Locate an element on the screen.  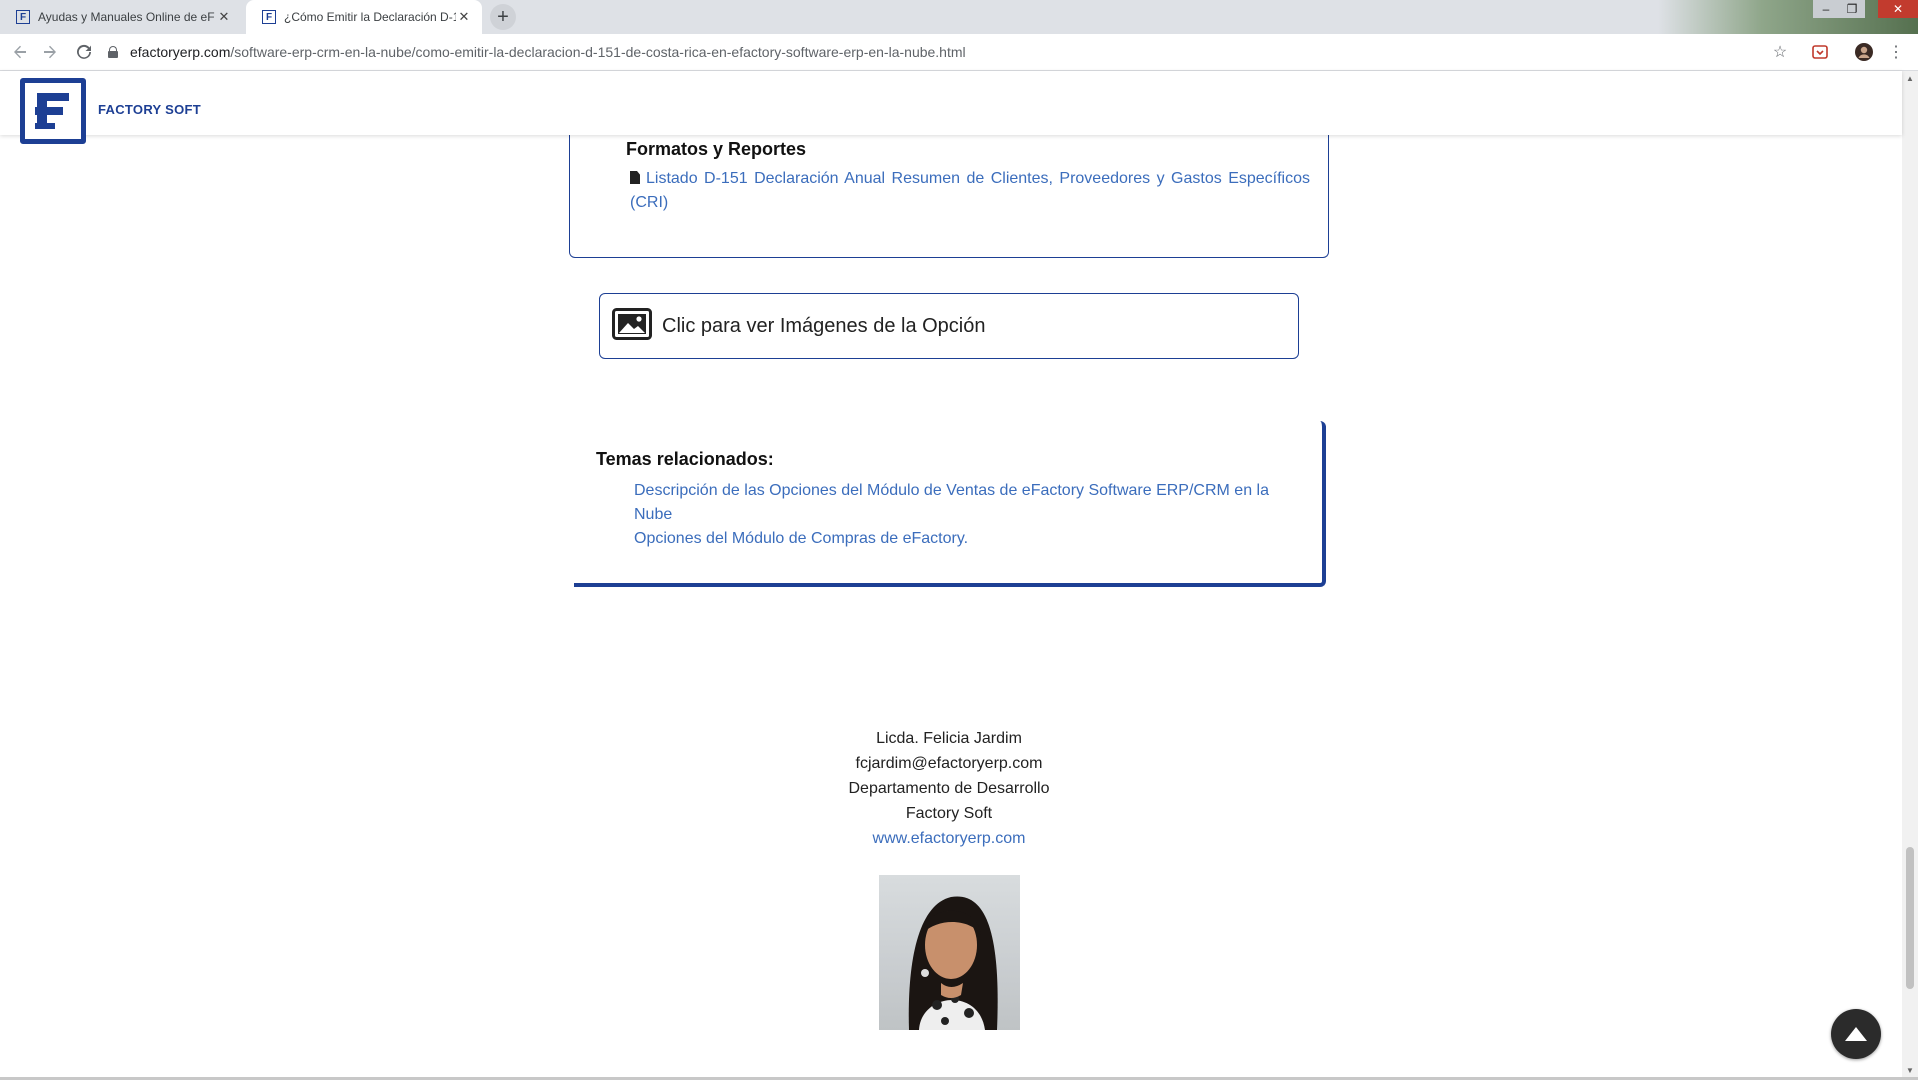
arrow-up-icon is located at coordinates (1856, 1034).